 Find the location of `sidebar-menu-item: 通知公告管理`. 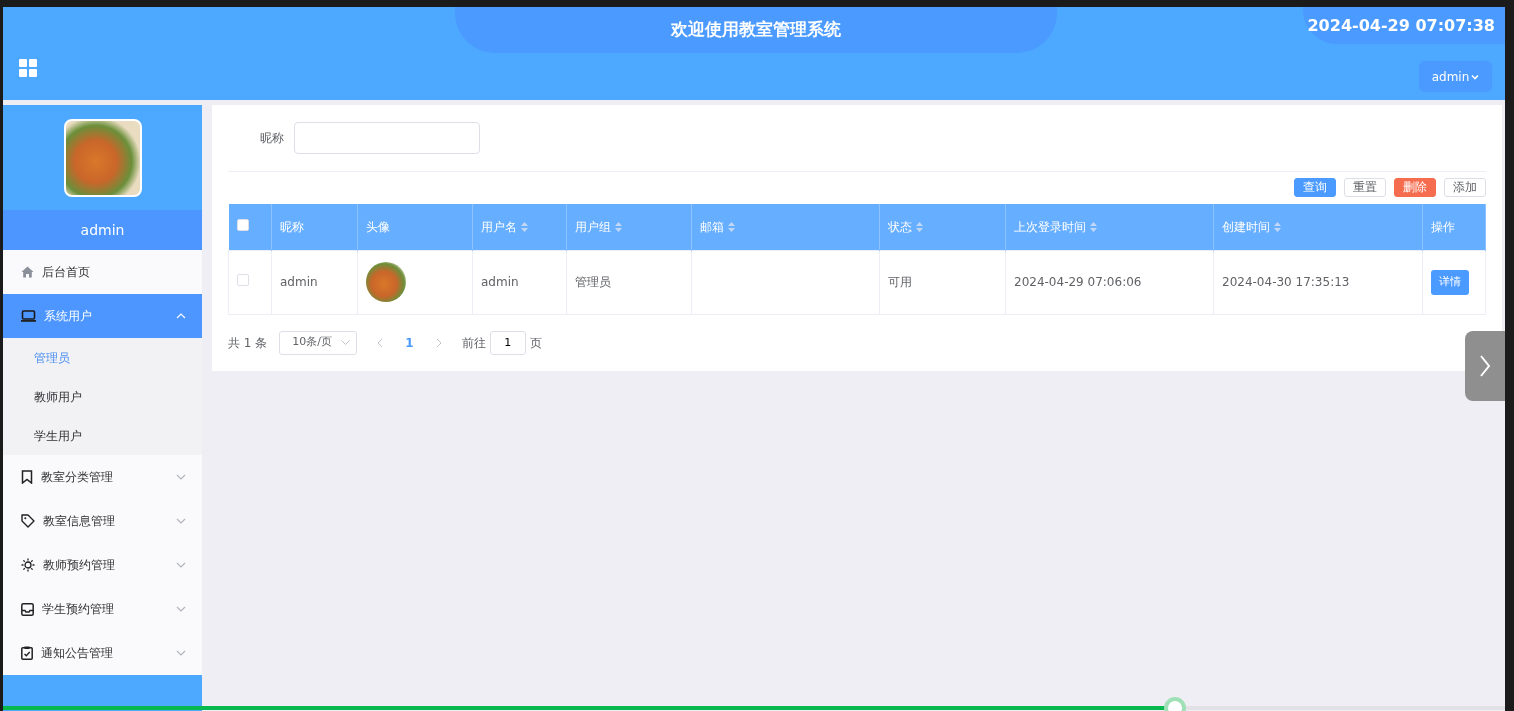

sidebar-menu-item: 通知公告管理 is located at coordinates (102, 653).